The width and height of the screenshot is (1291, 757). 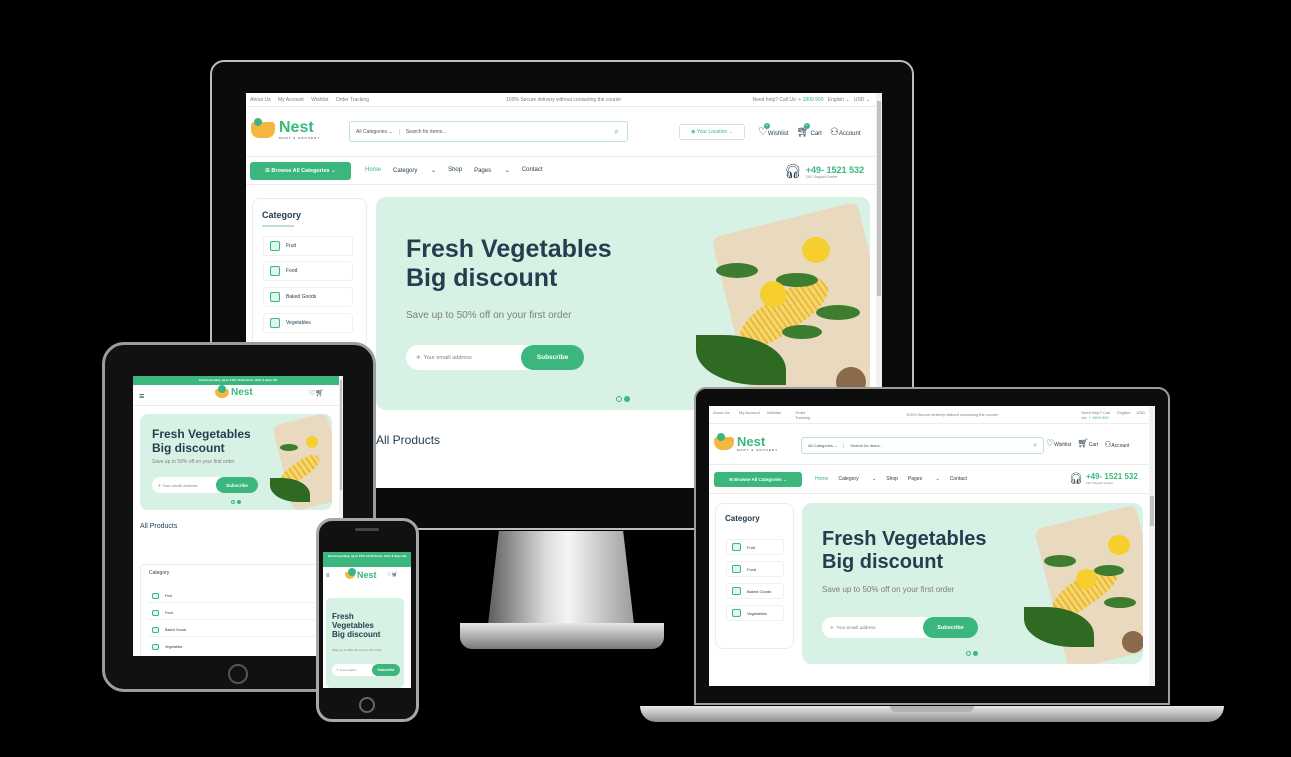 What do you see at coordinates (751, 441) in the screenshot?
I see `logo-text: Nest` at bounding box center [751, 441].